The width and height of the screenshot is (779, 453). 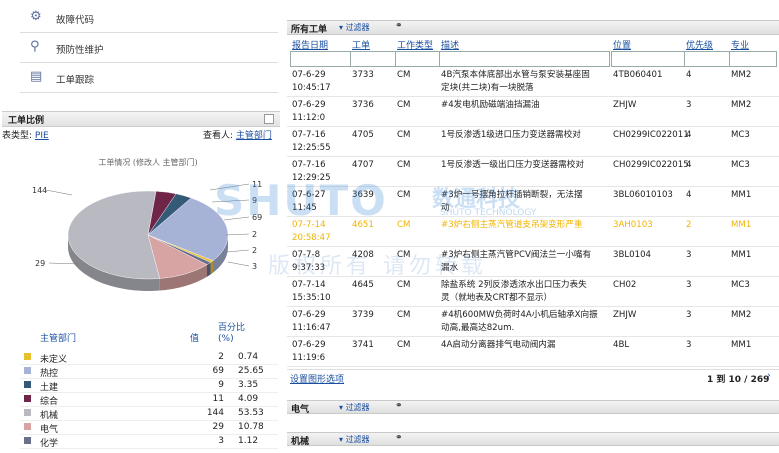 I want to click on nav-item-workorder-tracking: ▤ 工单跟踪, so click(x=149, y=78).